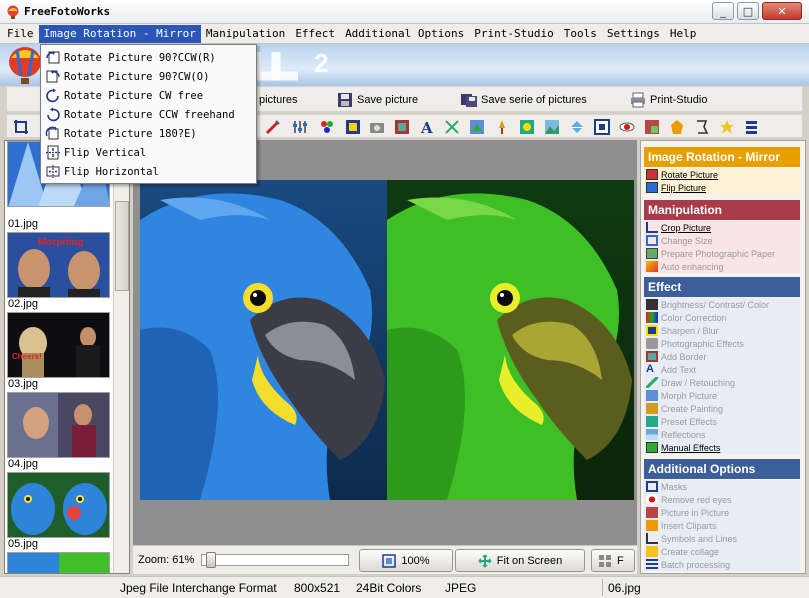  What do you see at coordinates (353, 127) in the screenshot?
I see `sharpen-icon` at bounding box center [353, 127].